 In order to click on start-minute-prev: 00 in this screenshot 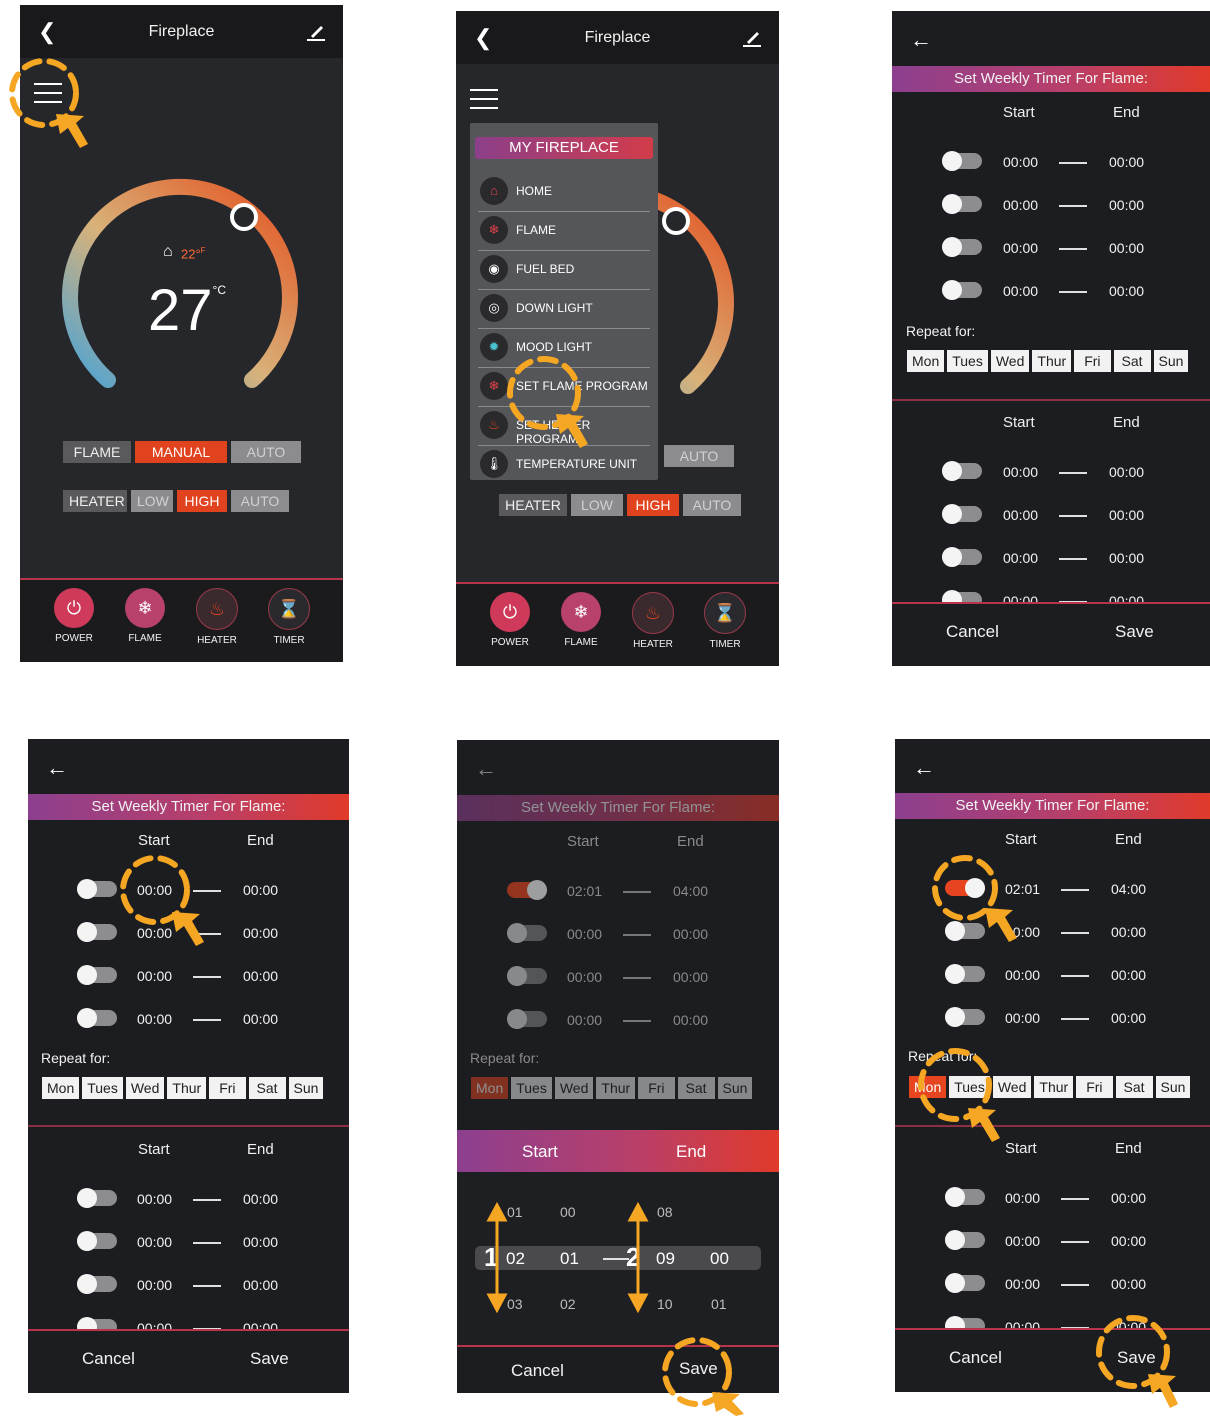, I will do `click(568, 1212)`.